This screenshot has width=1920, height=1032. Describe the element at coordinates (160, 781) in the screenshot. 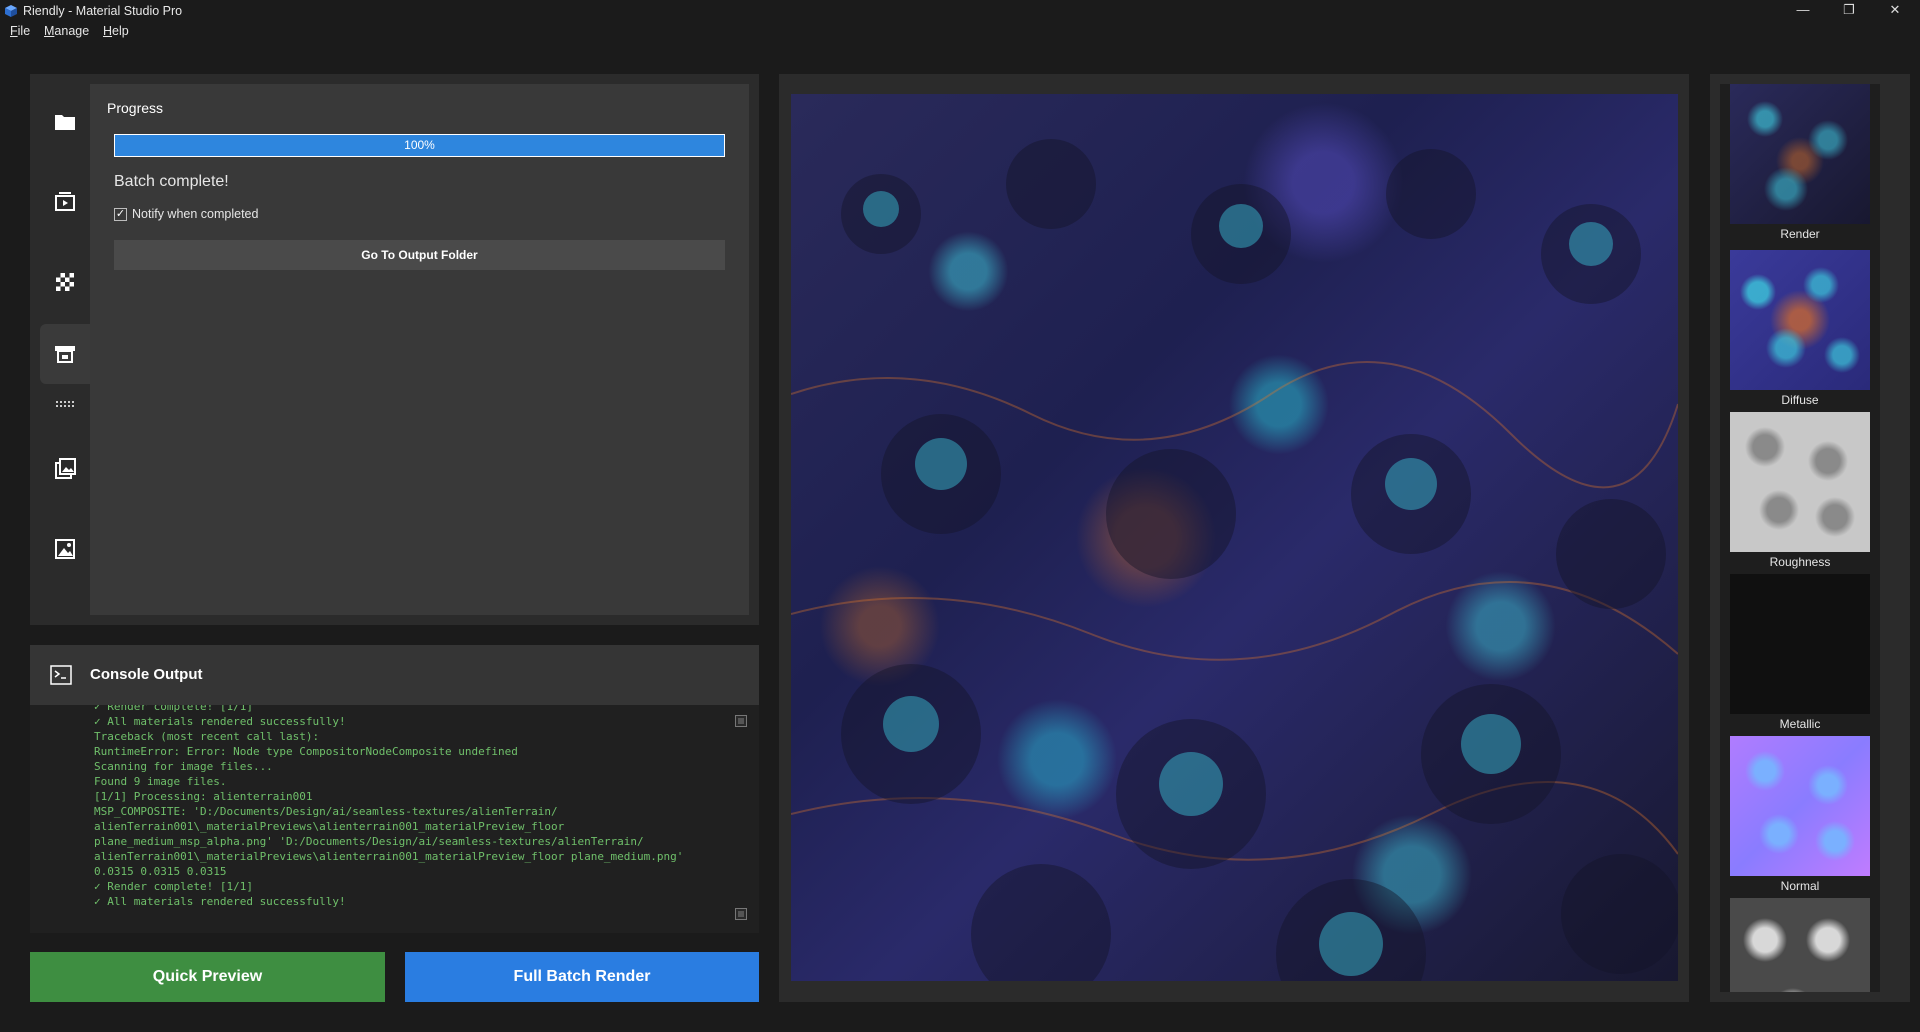

I see `console-line: Found 9 image files.` at that location.